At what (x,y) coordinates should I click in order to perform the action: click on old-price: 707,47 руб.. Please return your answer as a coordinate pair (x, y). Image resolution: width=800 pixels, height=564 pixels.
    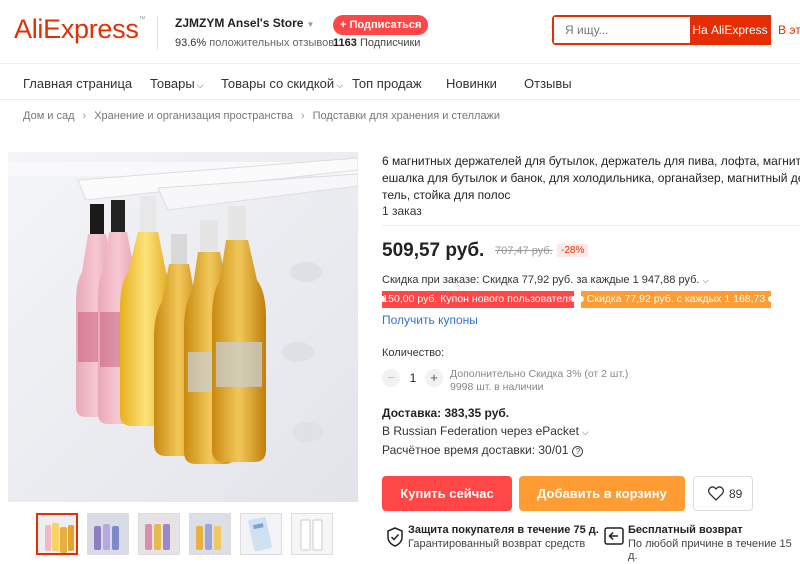
    Looking at the image, I should click on (524, 251).